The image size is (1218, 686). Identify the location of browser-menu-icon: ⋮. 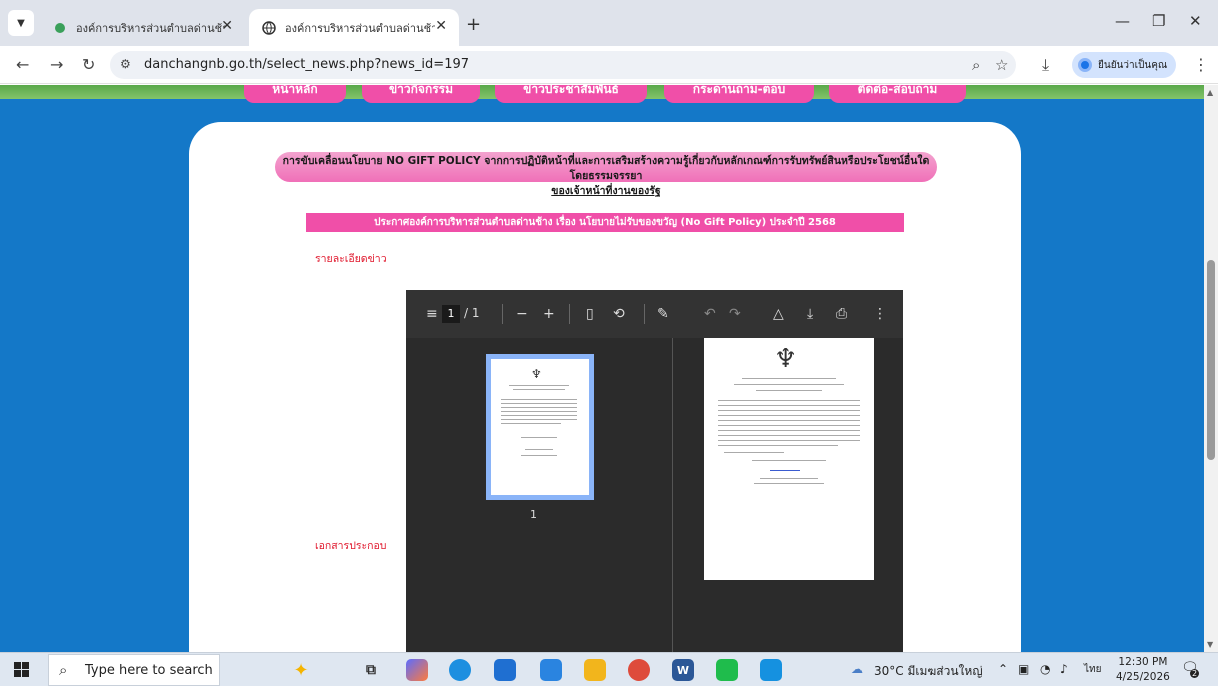
(1201, 64).